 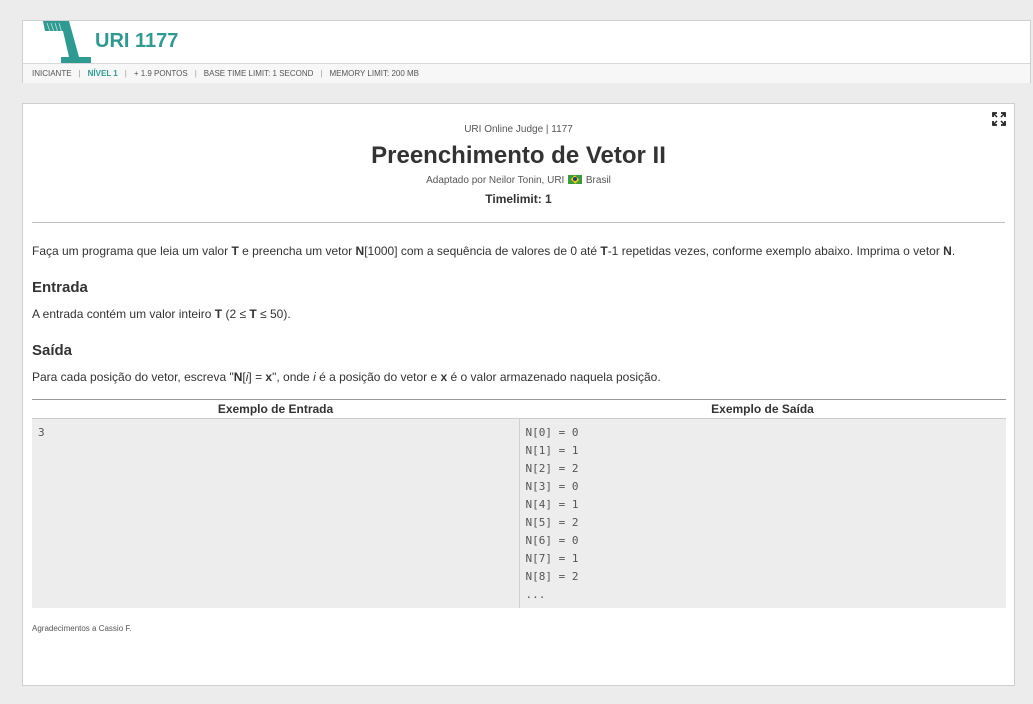 What do you see at coordinates (374, 73) in the screenshot?
I see `memory-limit-label: MEMORY LIMIT: 200 MB` at bounding box center [374, 73].